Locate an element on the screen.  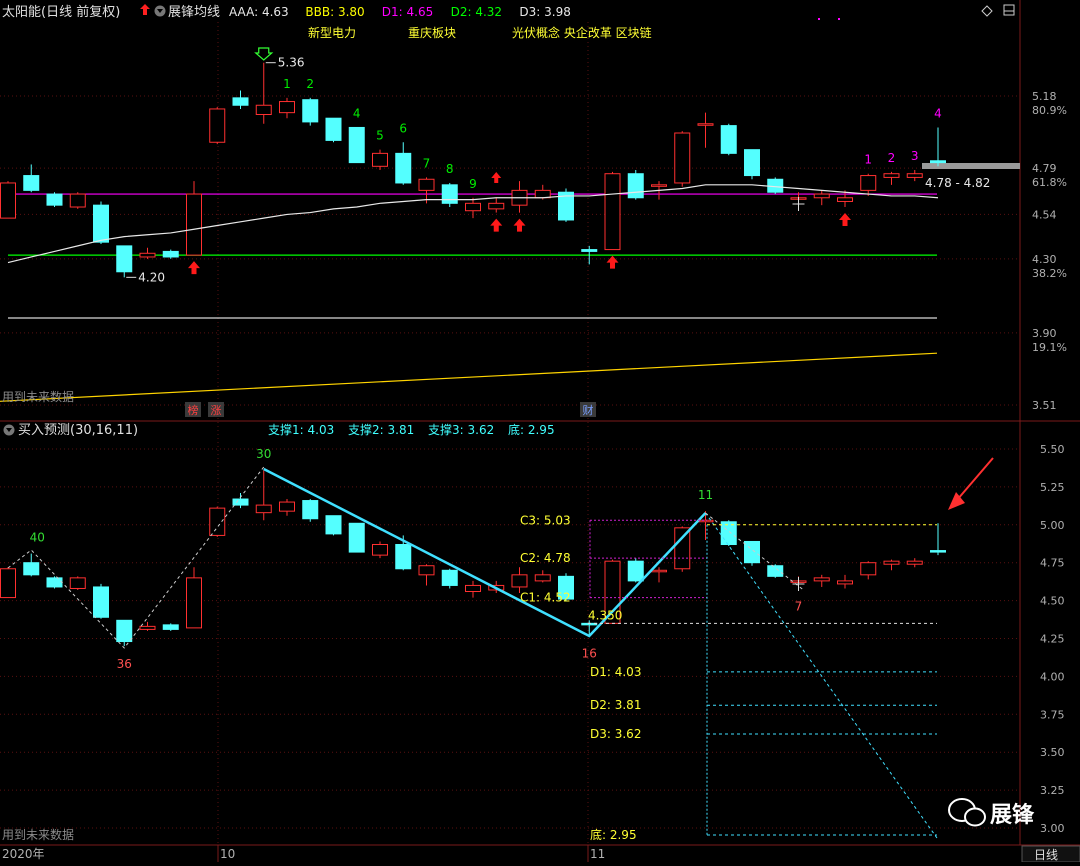
event-tag-label: 财 is located at coordinates (588, 410).